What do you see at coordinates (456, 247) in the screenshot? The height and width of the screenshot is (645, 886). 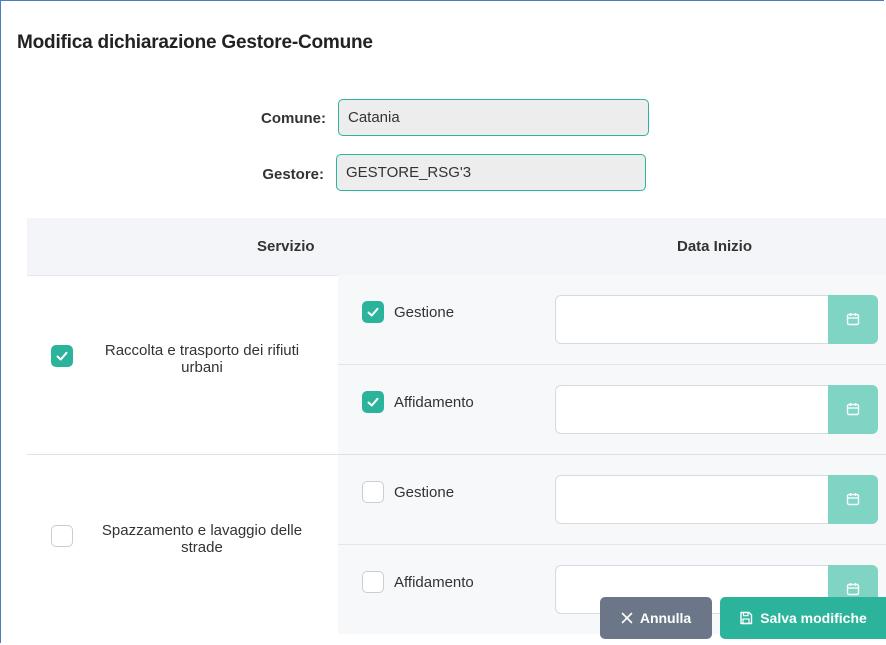 I see `table-header: Servizio Data Inizio` at bounding box center [456, 247].